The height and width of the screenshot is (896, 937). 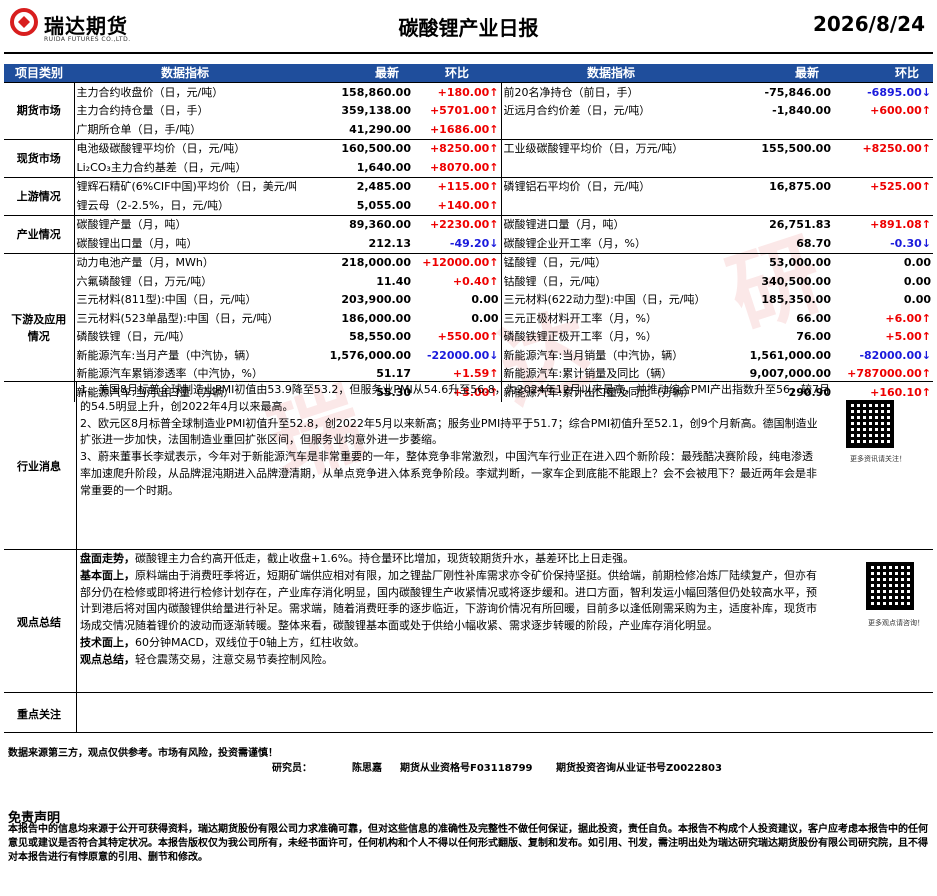 What do you see at coordinates (166, 300) in the screenshot?
I see `indicator-left-cell: 三元材料(811型):中国（日，元/吨）` at bounding box center [166, 300].